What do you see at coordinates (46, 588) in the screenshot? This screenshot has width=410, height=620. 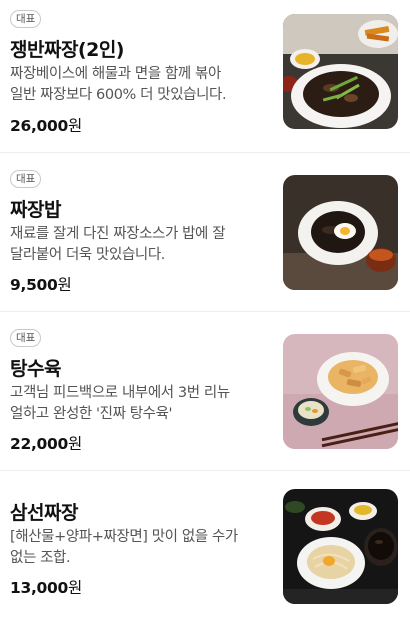 I see `menu-item-price: 13,000원` at bounding box center [46, 588].